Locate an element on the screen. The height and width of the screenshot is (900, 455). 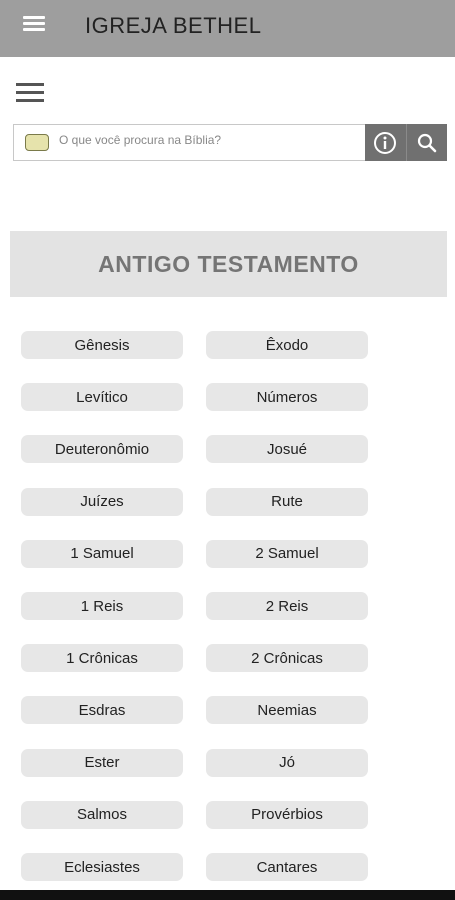
book-button: 1 Reis is located at coordinates (102, 606).